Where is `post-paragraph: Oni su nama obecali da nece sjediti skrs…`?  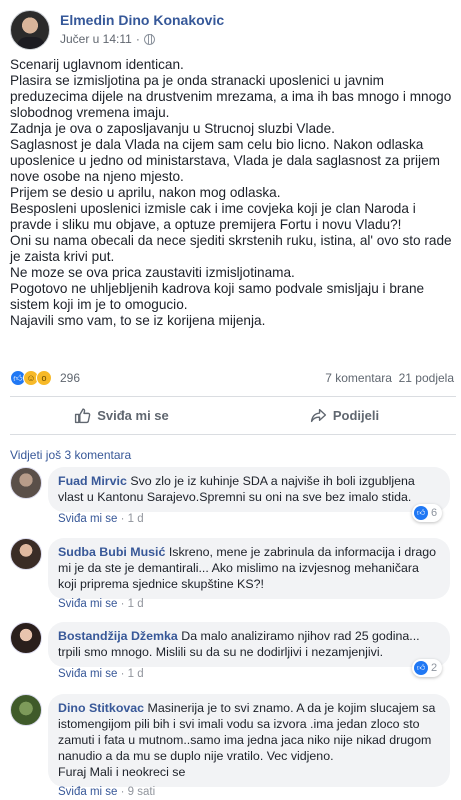 post-paragraph: Oni su nama obecali da nece sjediti skrs… is located at coordinates (231, 248).